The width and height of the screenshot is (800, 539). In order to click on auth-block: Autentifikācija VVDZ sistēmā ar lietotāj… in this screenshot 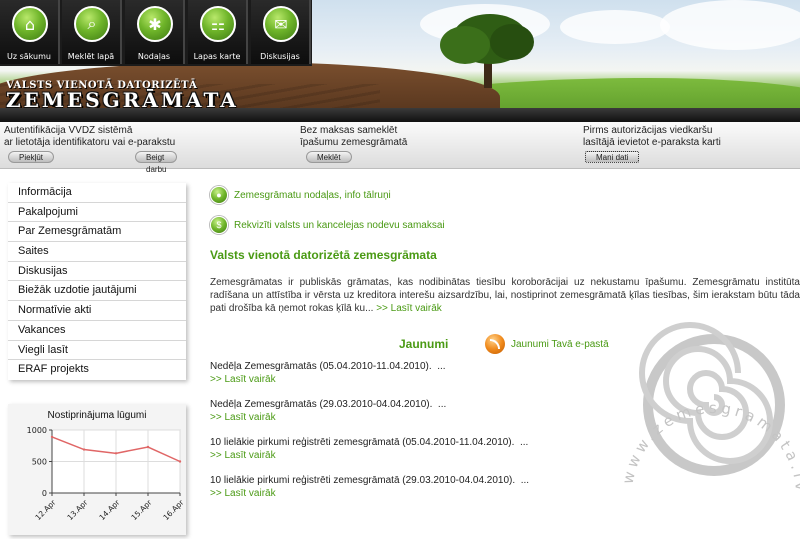, I will do `click(91, 149)`.